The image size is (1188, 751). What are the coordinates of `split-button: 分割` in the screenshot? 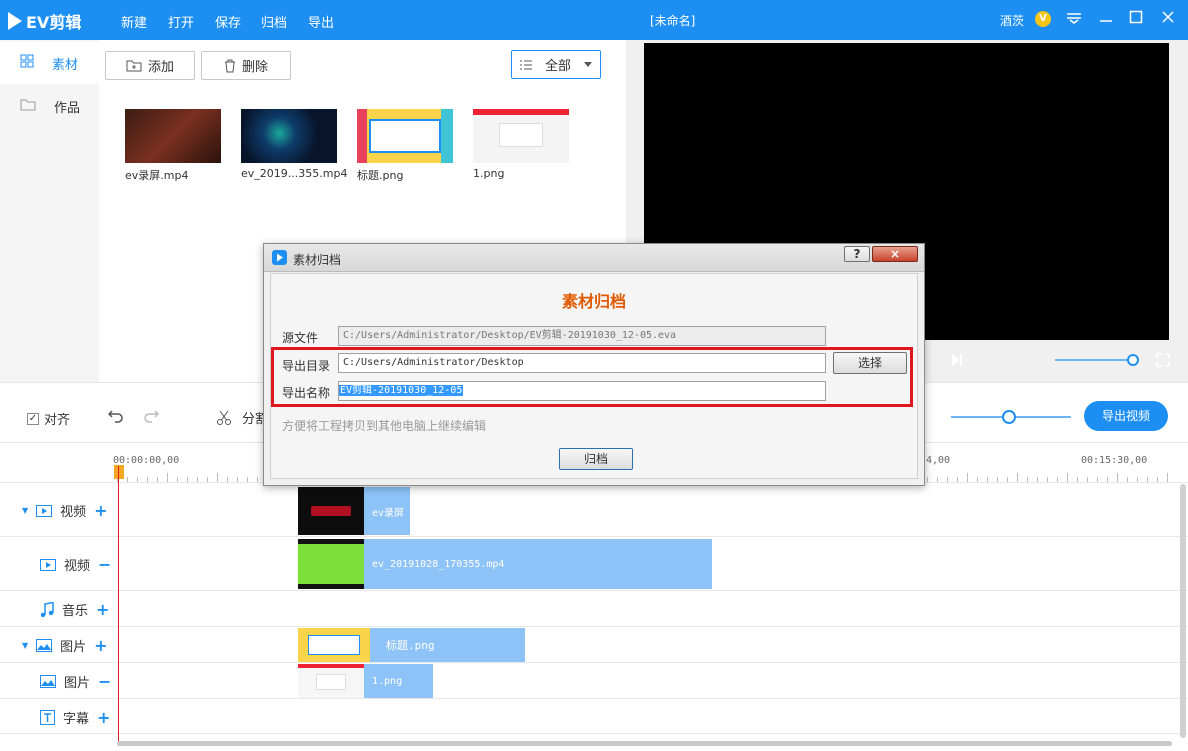 It's located at (242, 417).